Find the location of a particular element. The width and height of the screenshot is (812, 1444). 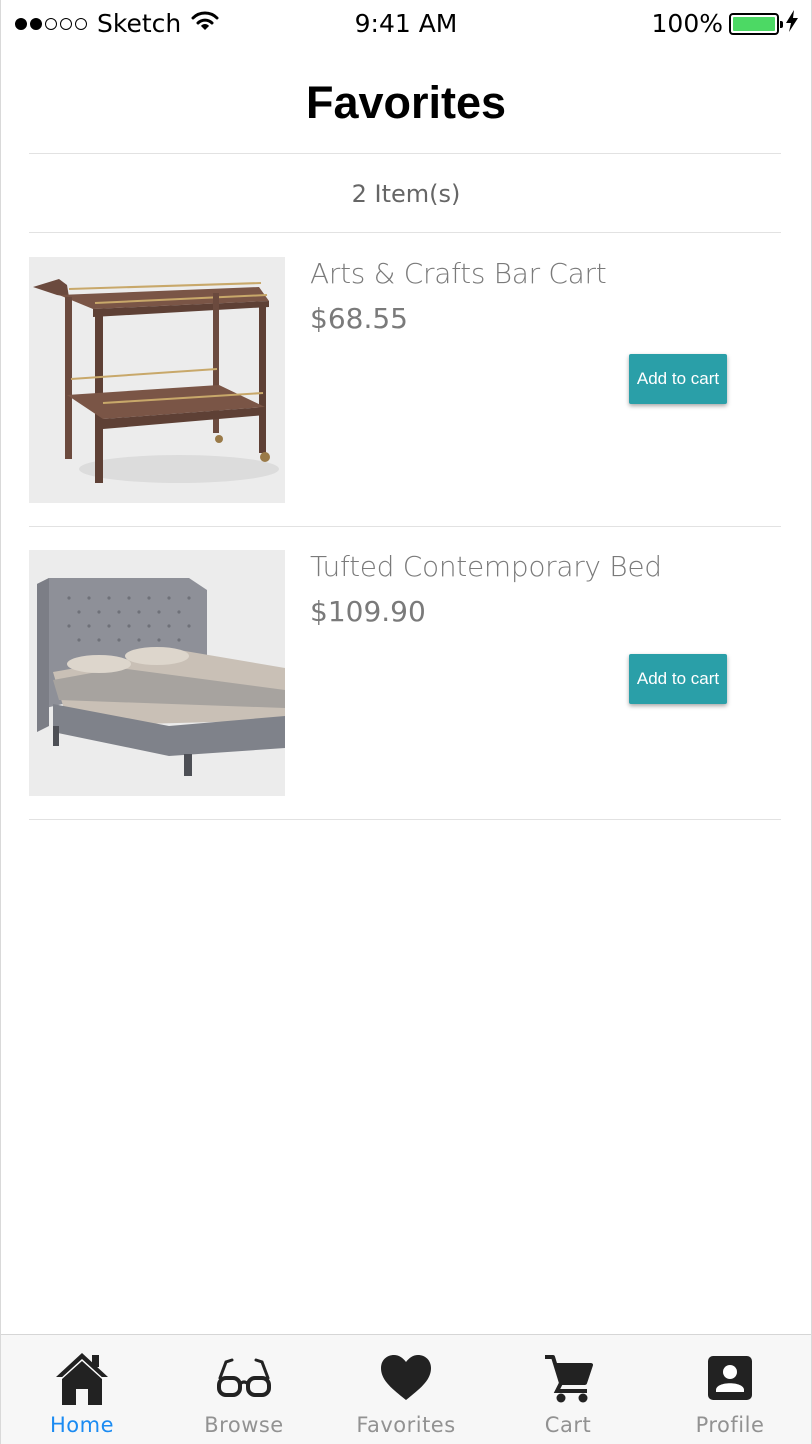

page-title: Favorites is located at coordinates (406, 102).